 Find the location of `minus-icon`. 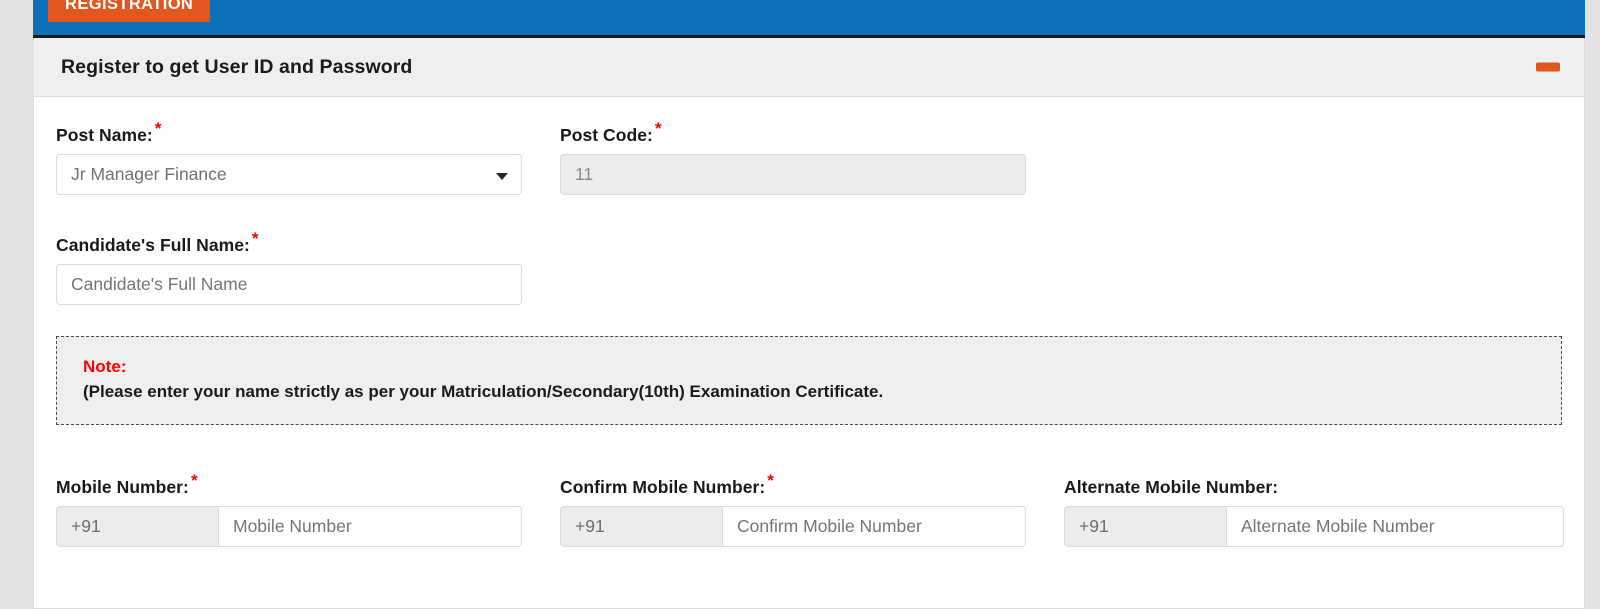

minus-icon is located at coordinates (1548, 67).